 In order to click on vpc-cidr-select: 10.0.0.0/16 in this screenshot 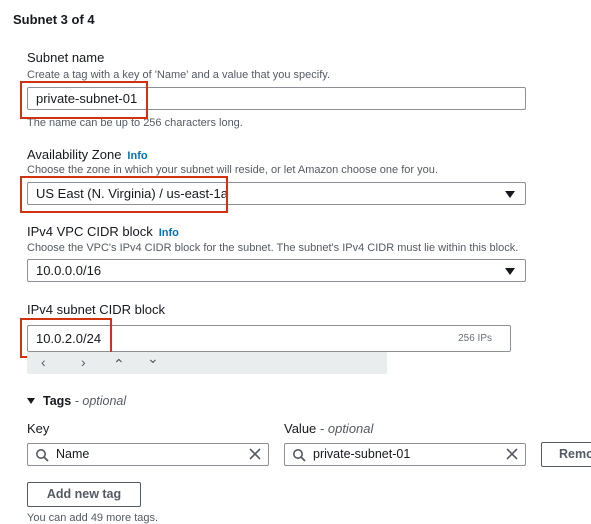, I will do `click(276, 270)`.